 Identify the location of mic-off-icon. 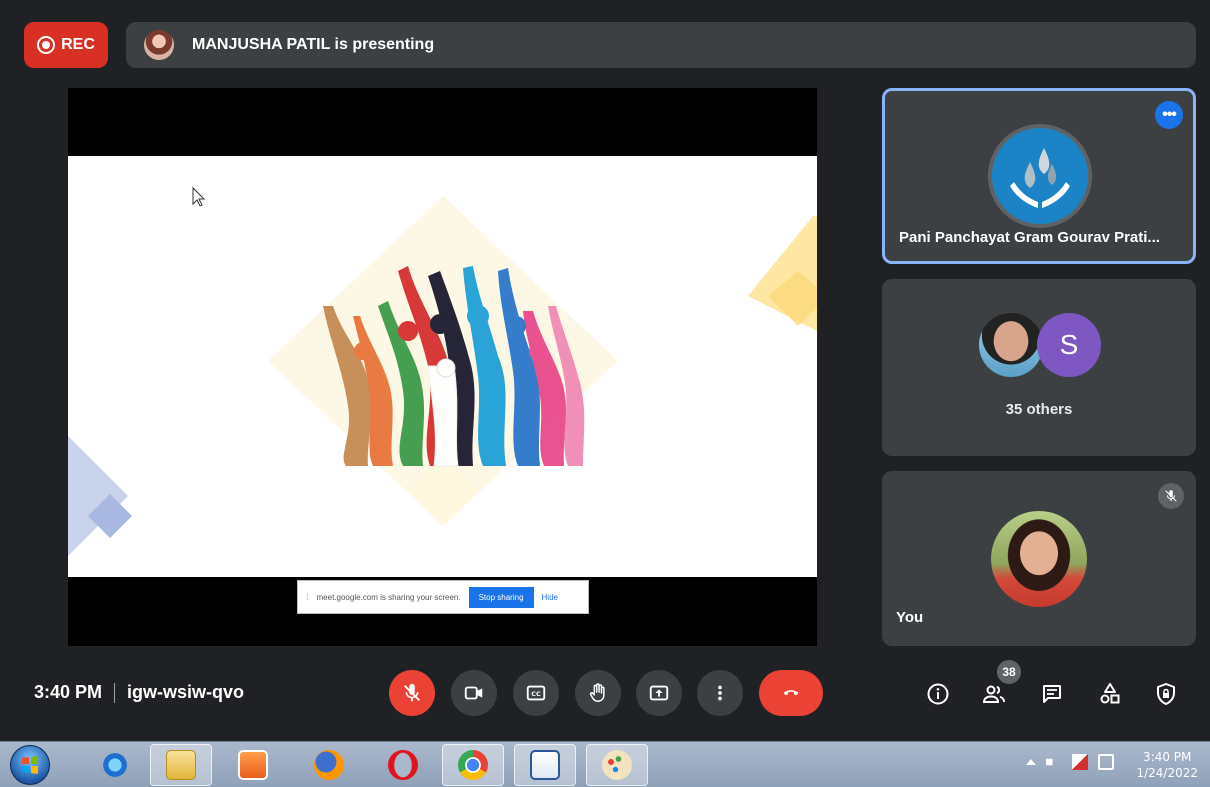
(412, 692).